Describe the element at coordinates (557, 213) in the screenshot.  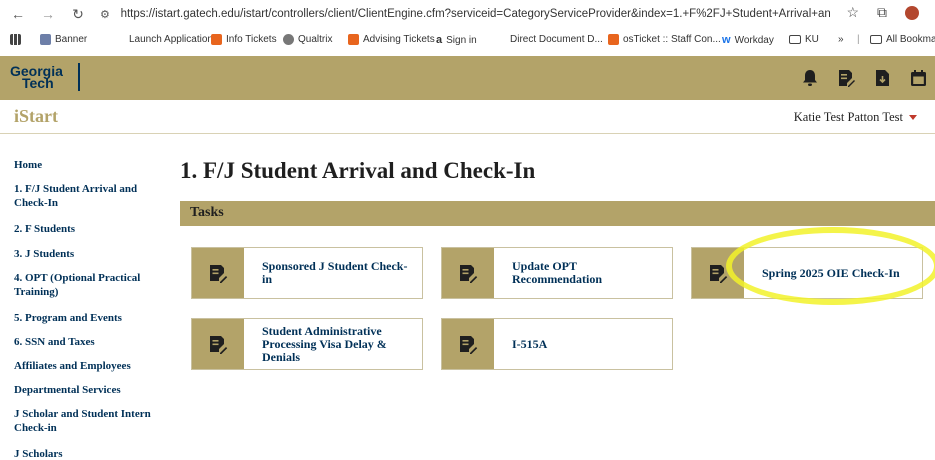
I see `tasks-section-header: Tasks` at that location.